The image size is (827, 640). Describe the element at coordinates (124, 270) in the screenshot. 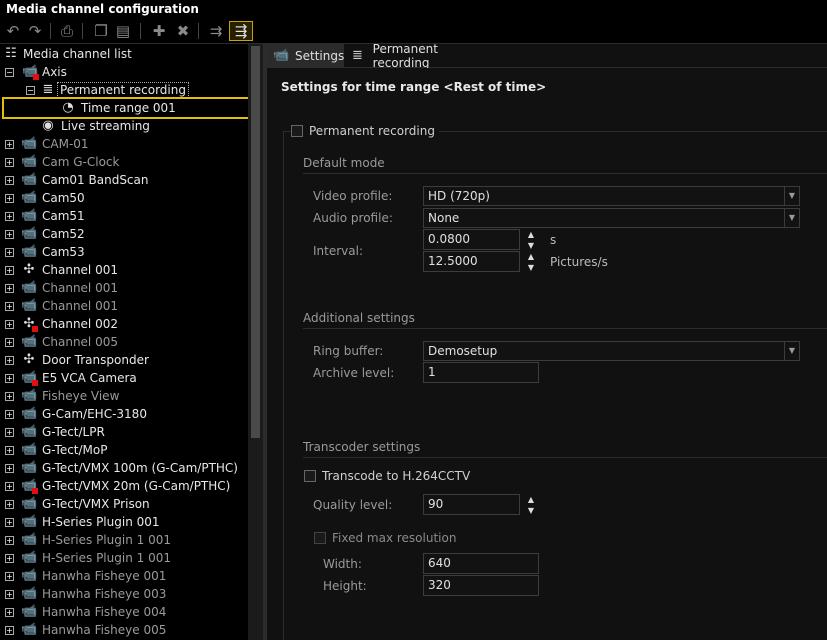

I see `tree-item-channel: + ✣ Channel 001` at that location.